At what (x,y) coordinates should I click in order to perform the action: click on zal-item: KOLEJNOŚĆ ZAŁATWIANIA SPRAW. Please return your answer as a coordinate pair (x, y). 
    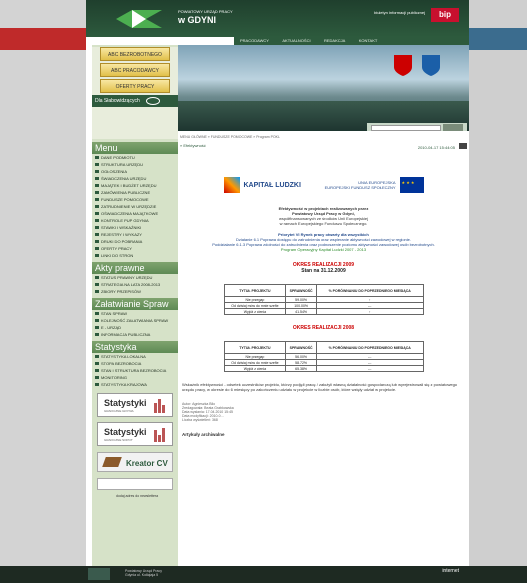
    Looking at the image, I should click on (135, 320).